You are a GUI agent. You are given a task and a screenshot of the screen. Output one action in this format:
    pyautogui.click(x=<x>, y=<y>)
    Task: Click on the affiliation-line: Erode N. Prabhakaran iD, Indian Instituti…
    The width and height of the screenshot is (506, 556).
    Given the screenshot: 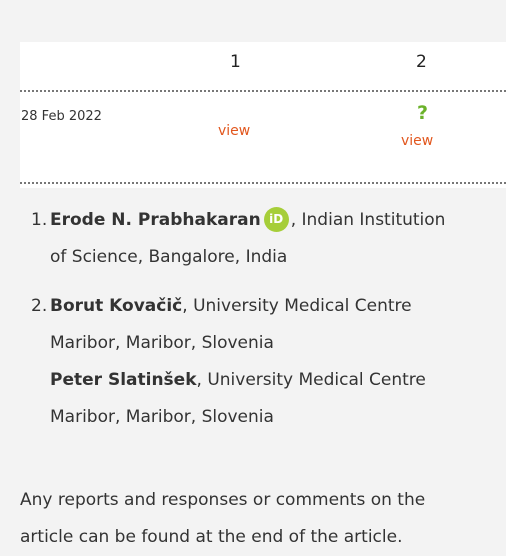 What is the action you would take?
    pyautogui.click(x=276, y=220)
    